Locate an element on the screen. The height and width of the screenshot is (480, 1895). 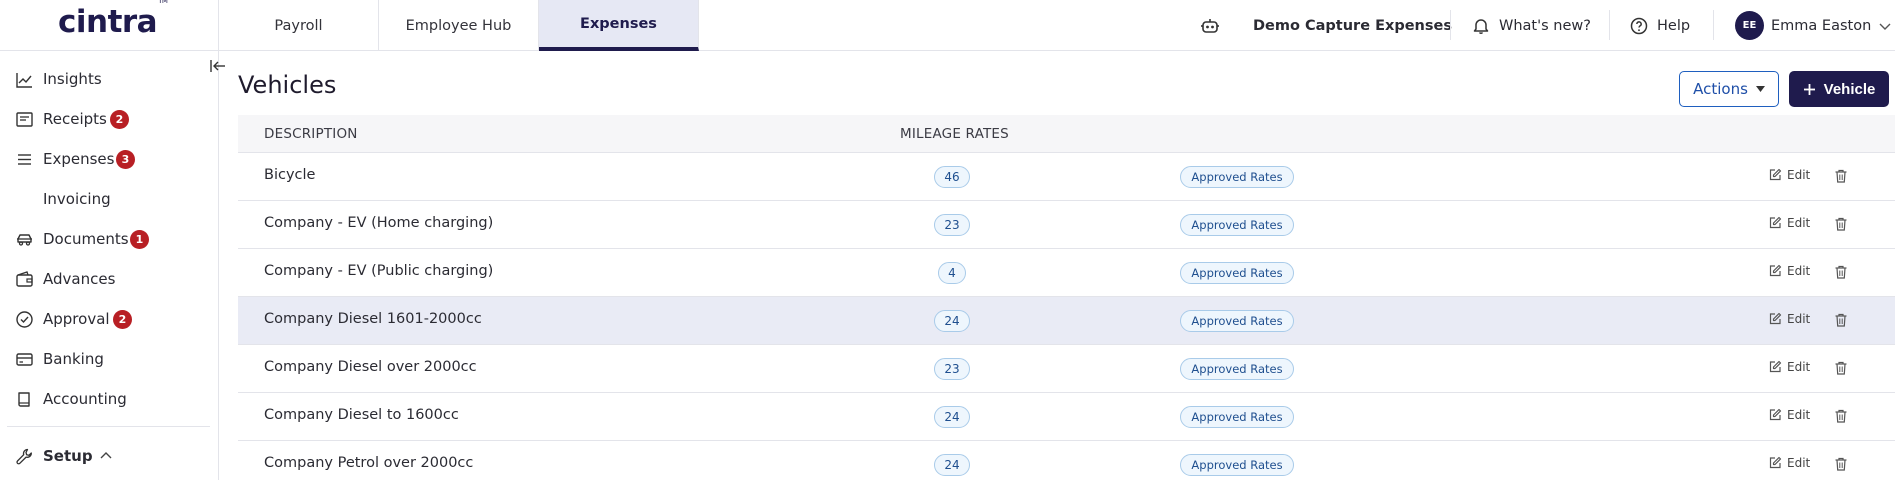
receipt-icon is located at coordinates (24, 119).